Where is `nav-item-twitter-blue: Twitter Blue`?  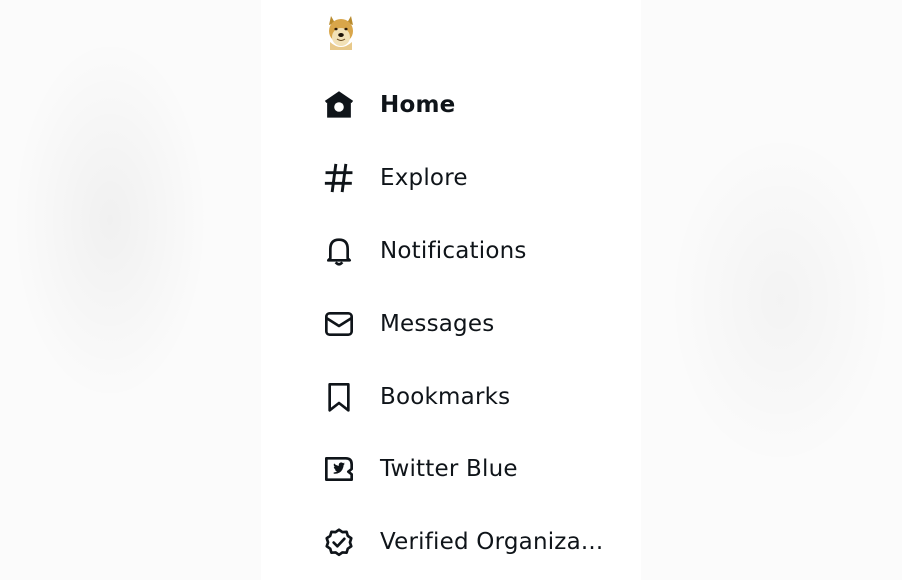 nav-item-twitter-blue: Twitter Blue is located at coordinates (462, 469).